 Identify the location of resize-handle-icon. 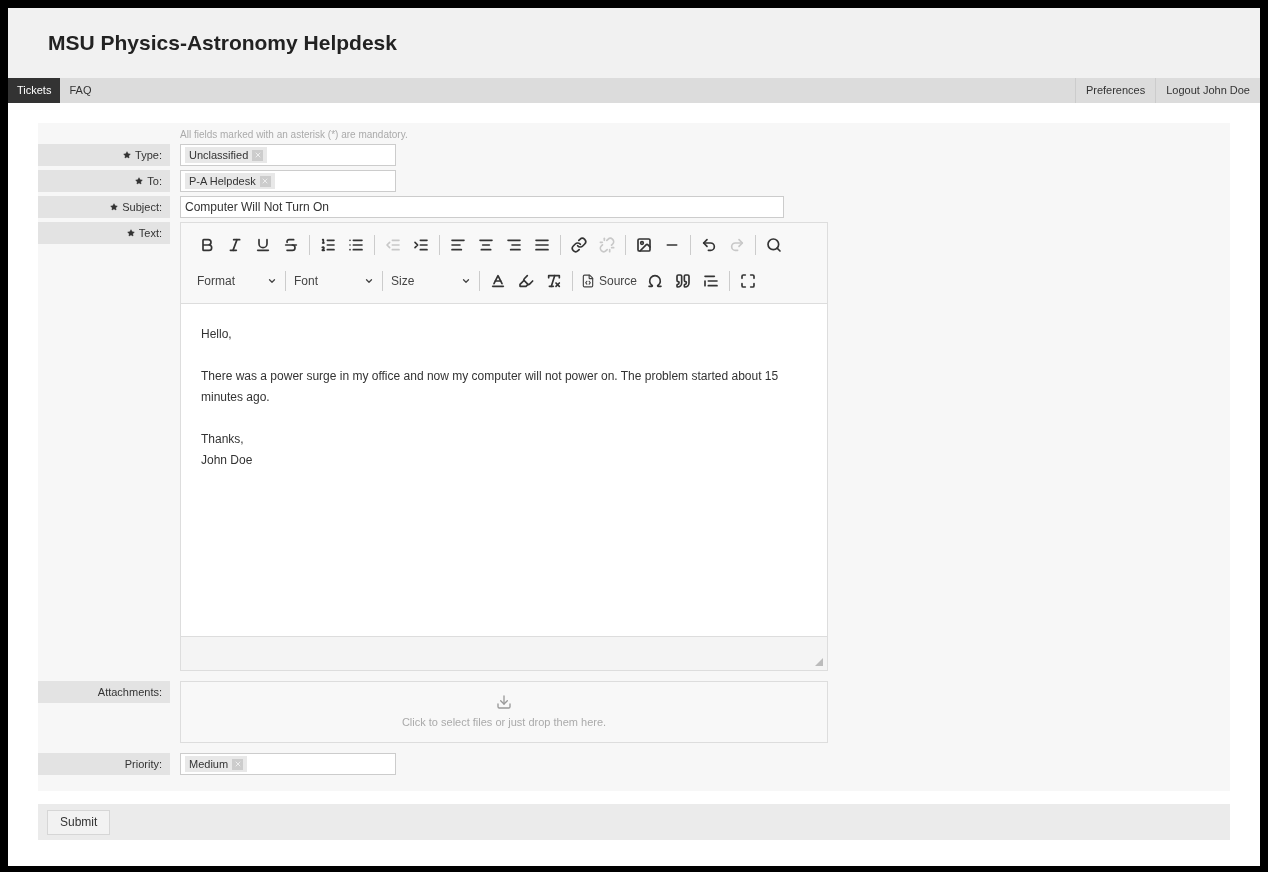
(819, 662).